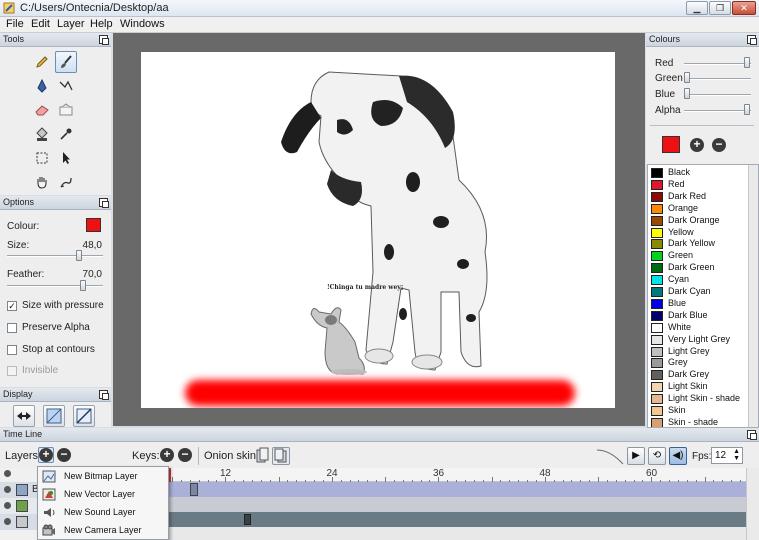  Describe the element at coordinates (752, 504) in the screenshot. I see `timeline-vscroll` at that location.